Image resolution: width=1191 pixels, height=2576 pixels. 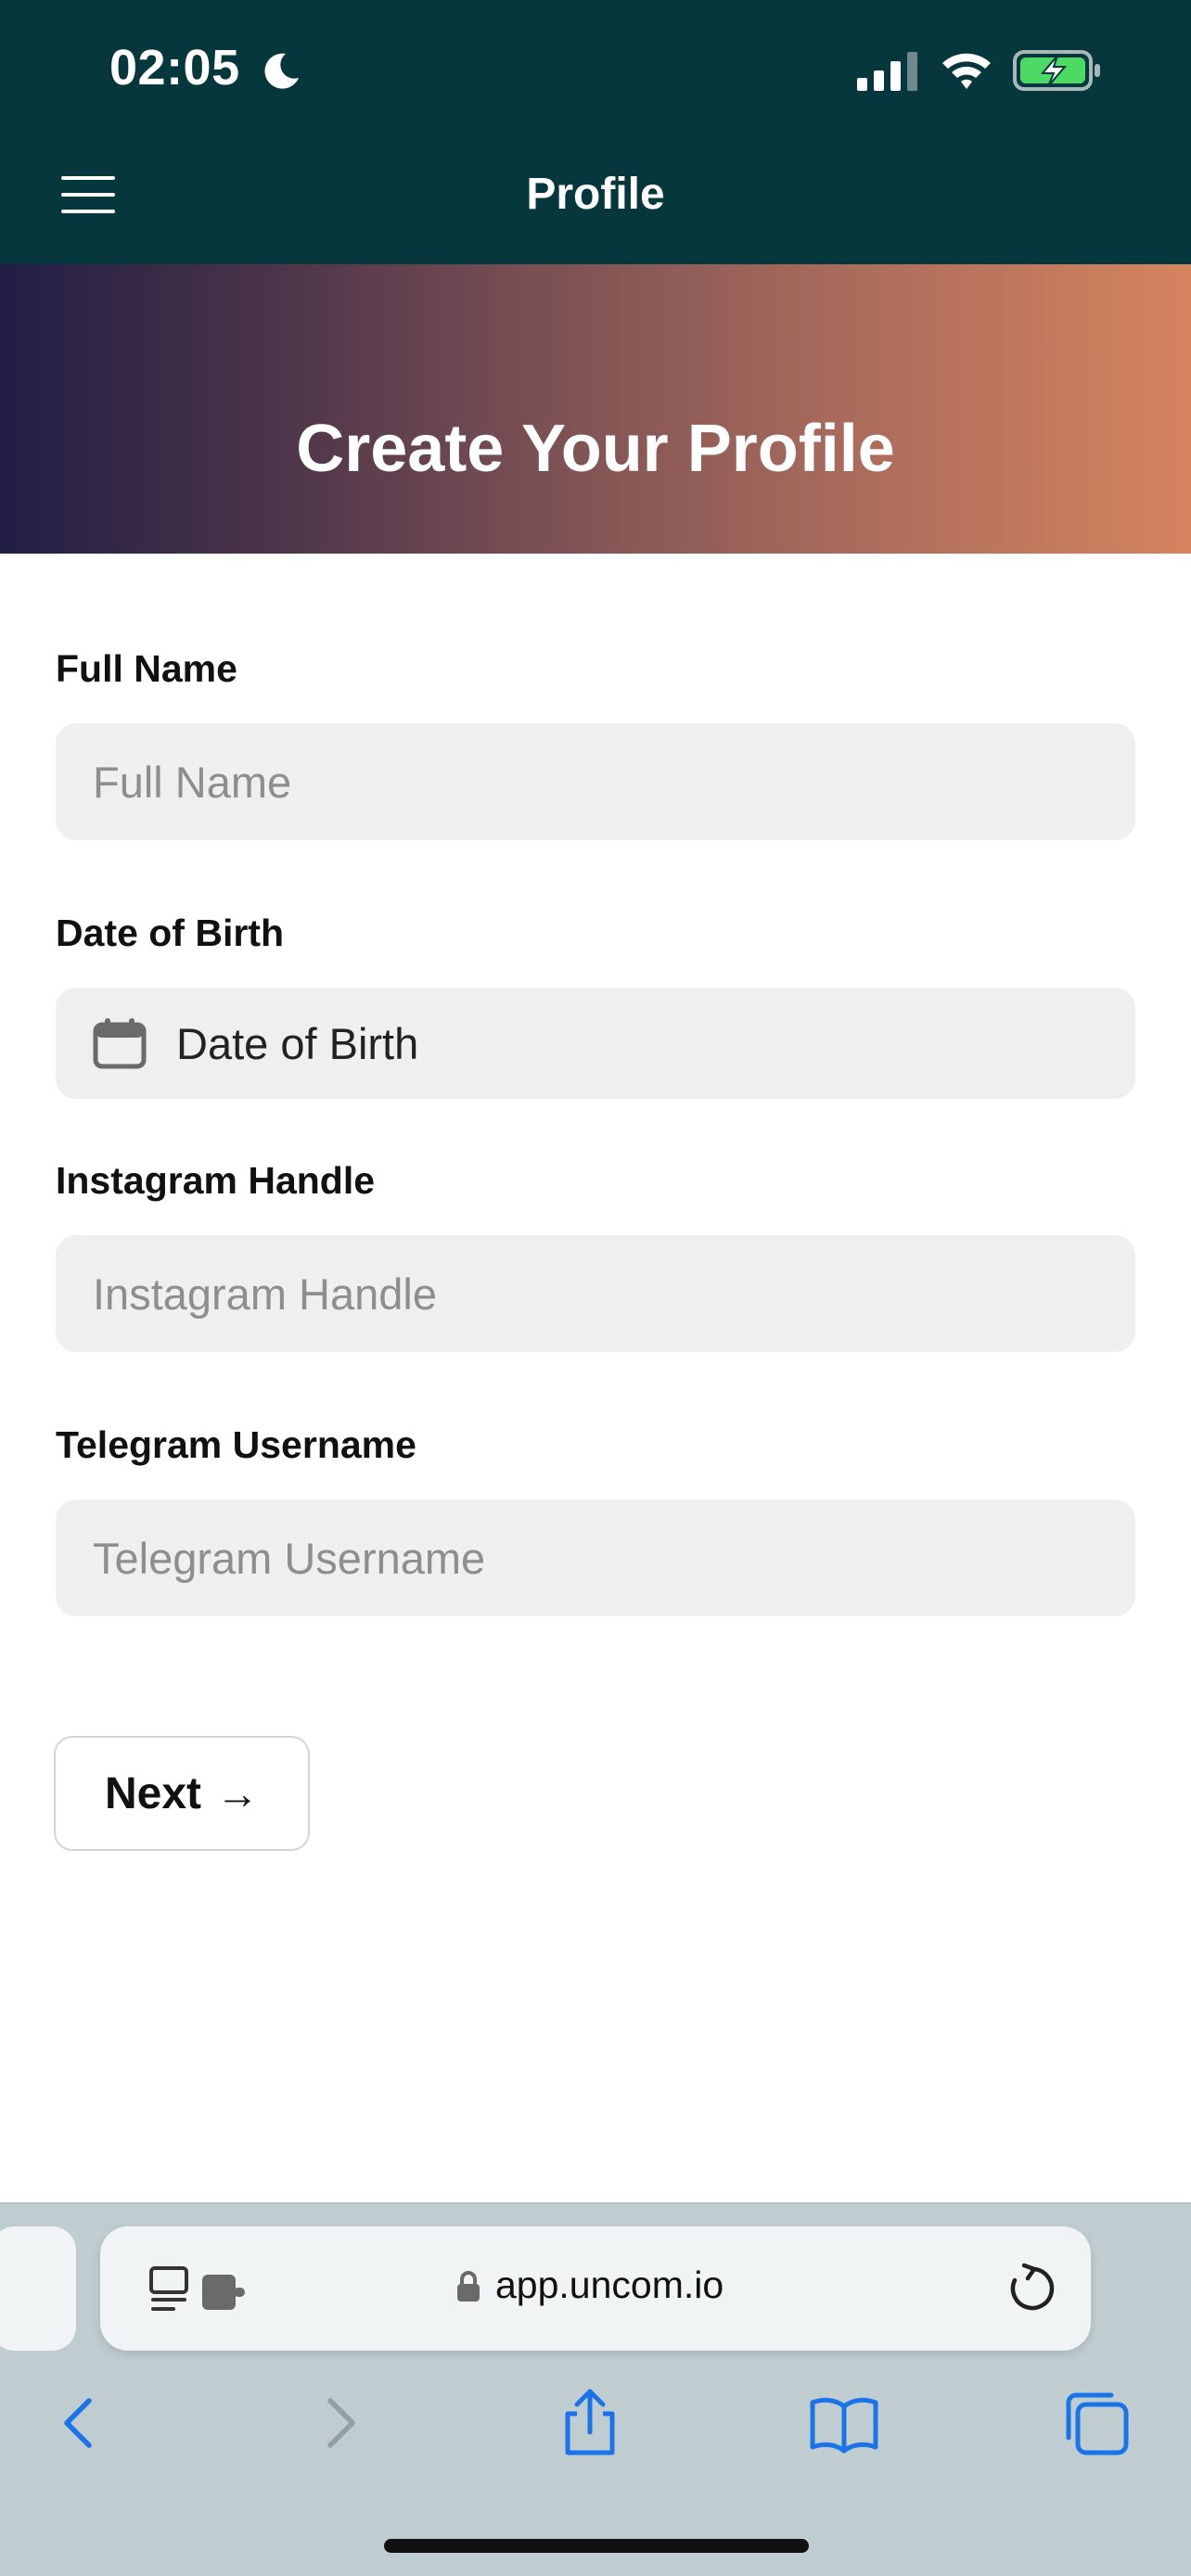 I want to click on page-title: Profile, so click(x=595, y=194).